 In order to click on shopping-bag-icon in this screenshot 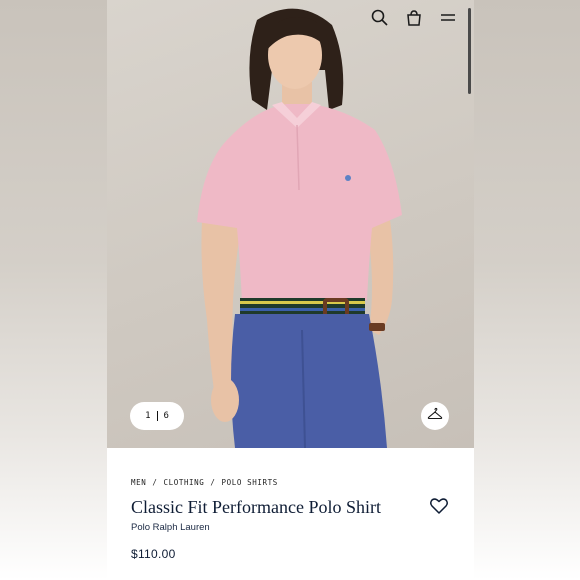, I will do `click(414, 18)`.